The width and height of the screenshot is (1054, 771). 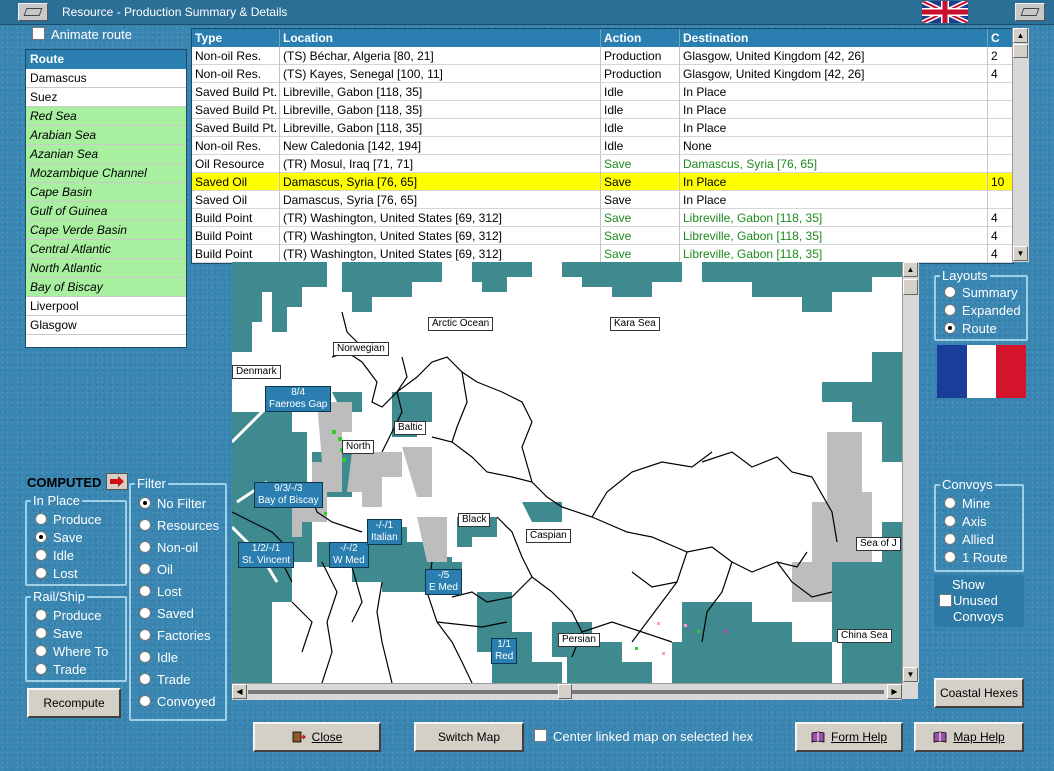 I want to click on map-scroll-down-arrow: ▼, so click(x=910, y=674).